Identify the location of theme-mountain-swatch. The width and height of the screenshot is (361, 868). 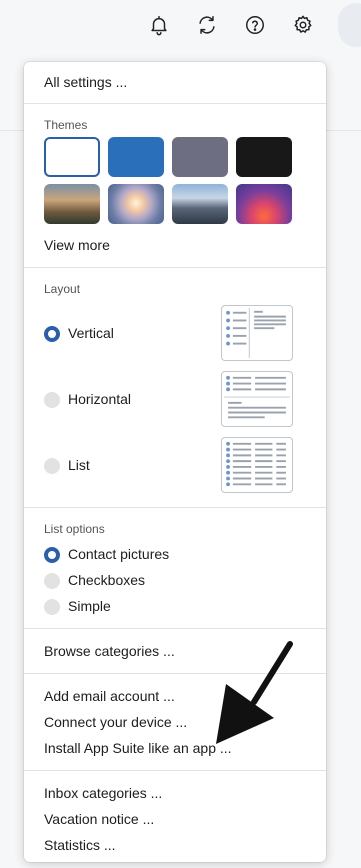
(72, 204).